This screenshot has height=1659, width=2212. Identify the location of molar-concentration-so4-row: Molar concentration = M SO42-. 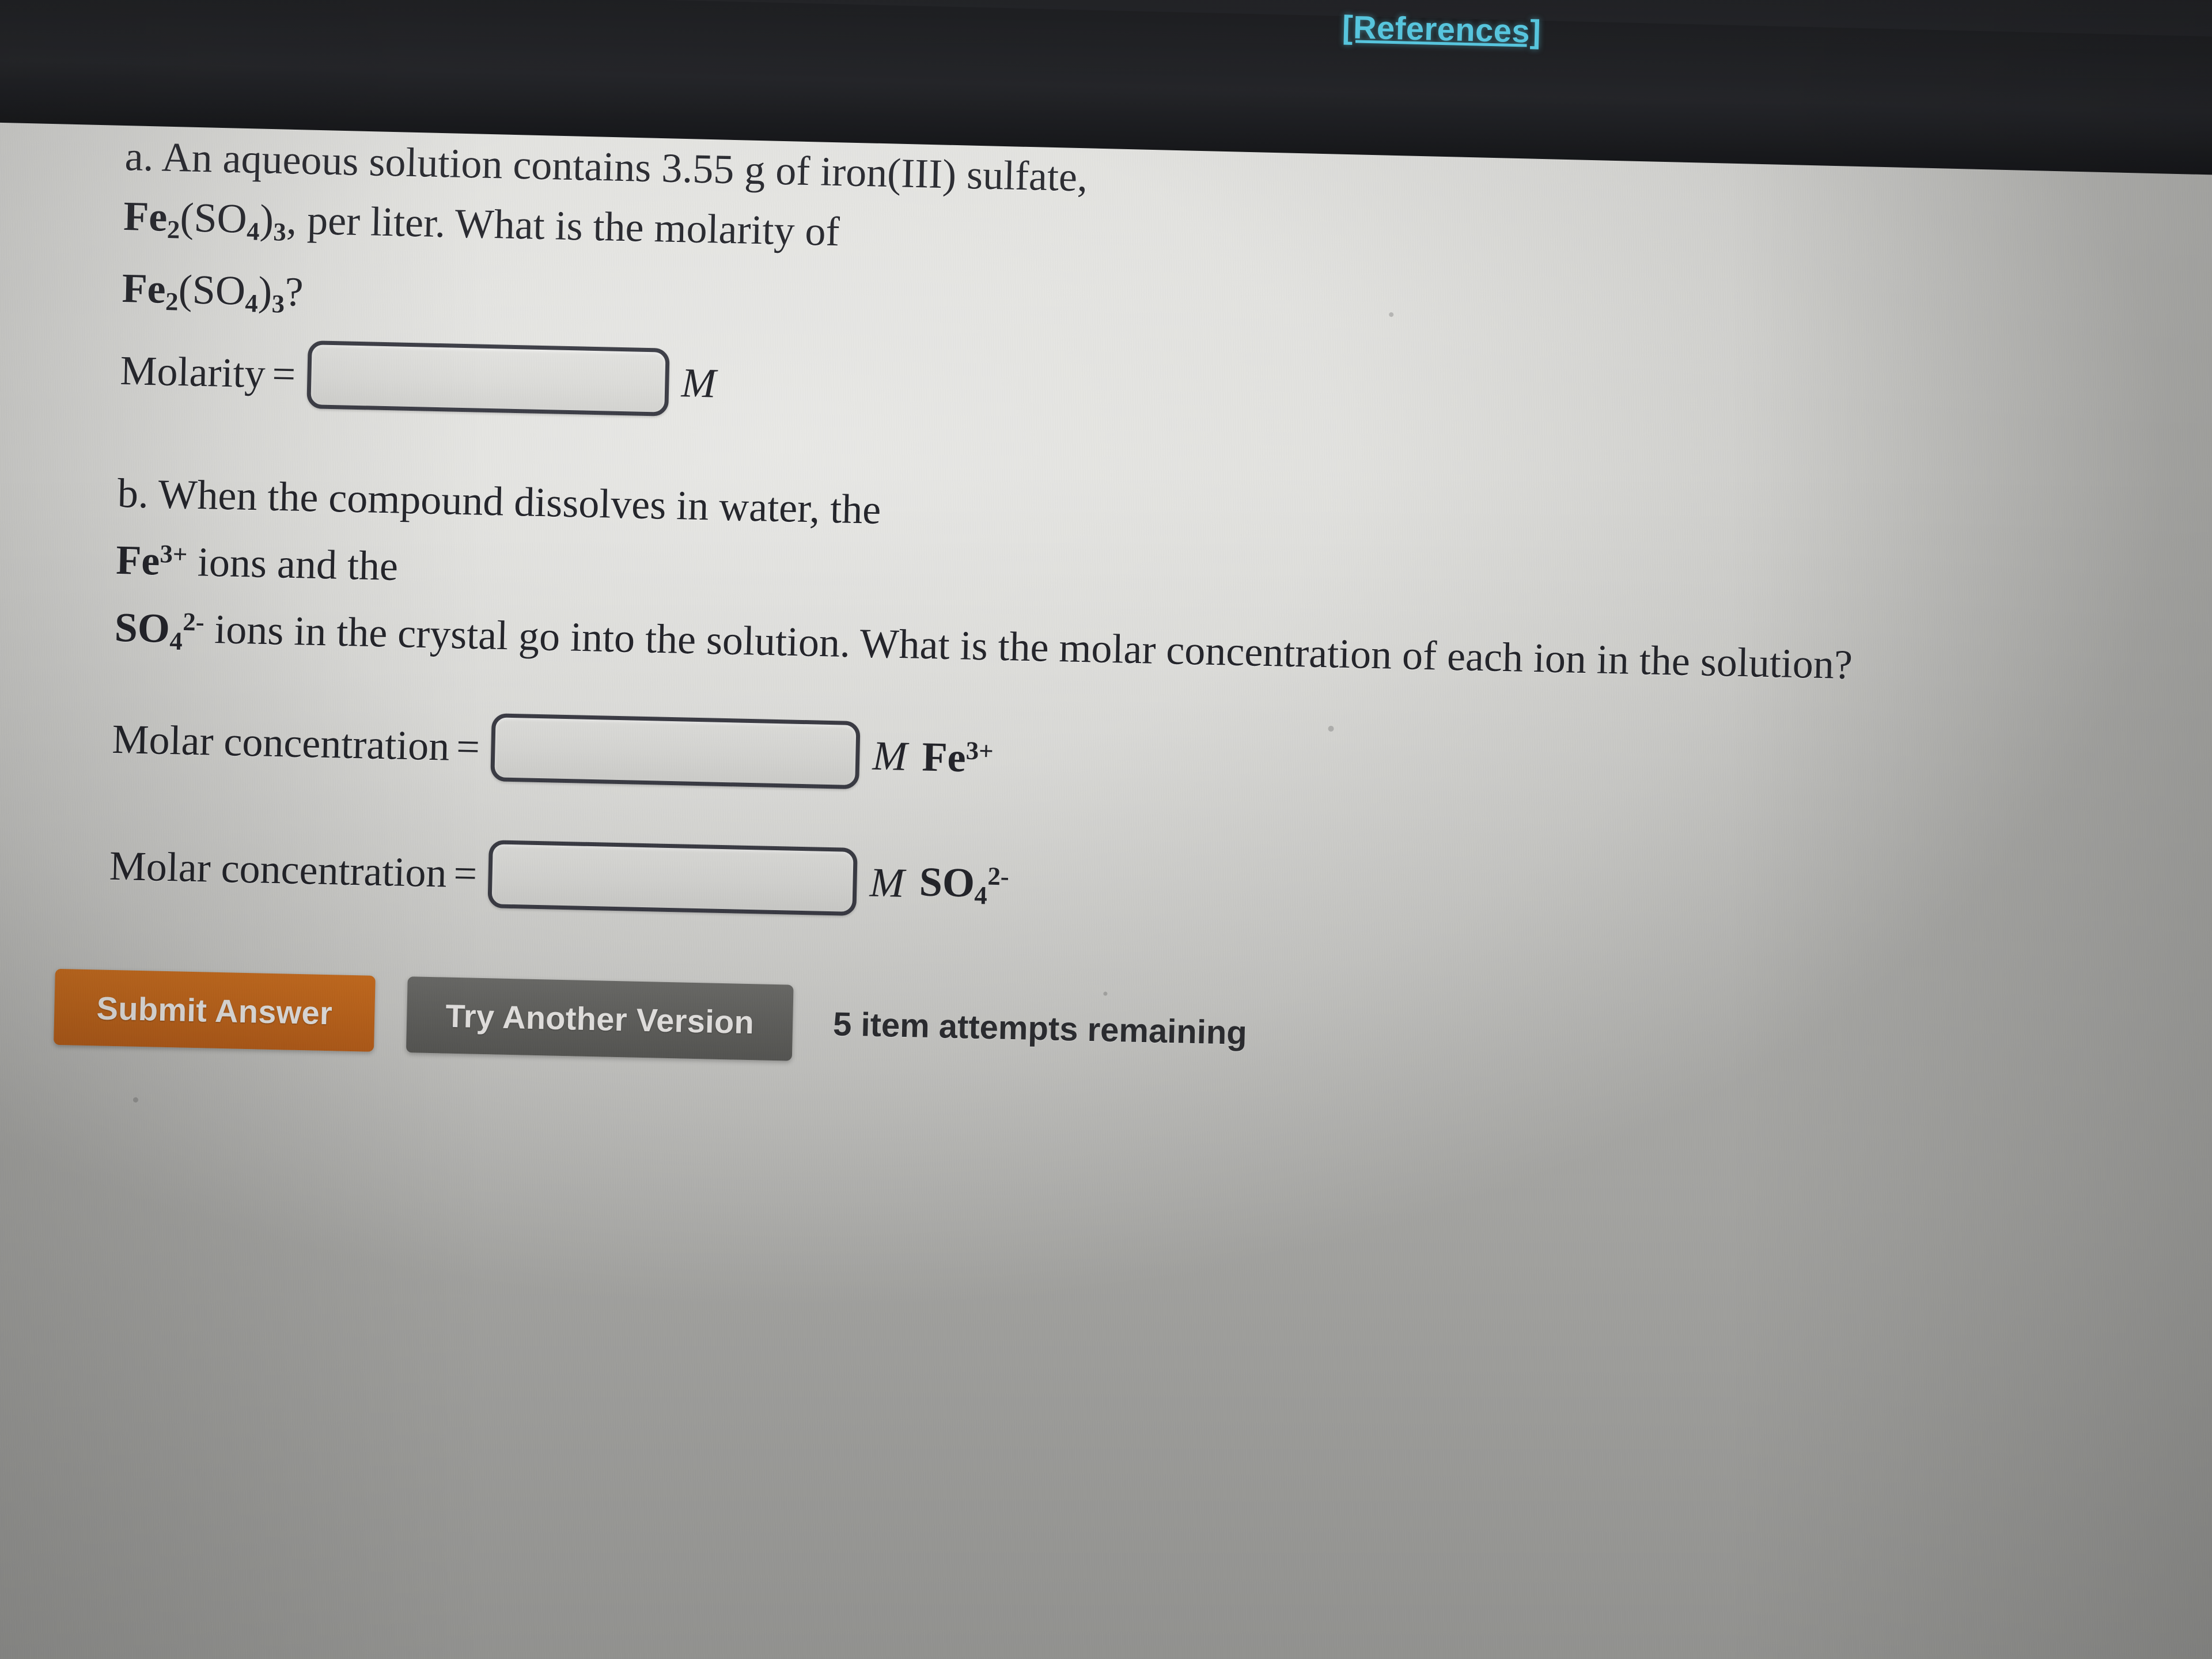
(559, 875).